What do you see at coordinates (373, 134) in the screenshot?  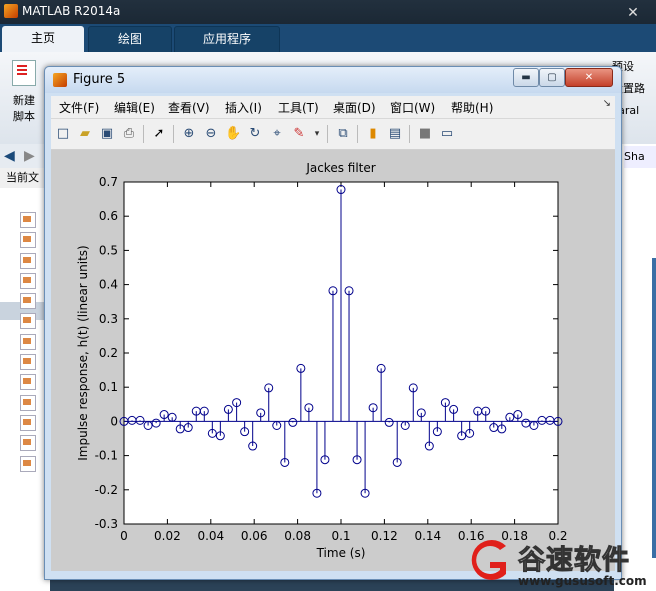 I see `colorbar-icon: ▮` at bounding box center [373, 134].